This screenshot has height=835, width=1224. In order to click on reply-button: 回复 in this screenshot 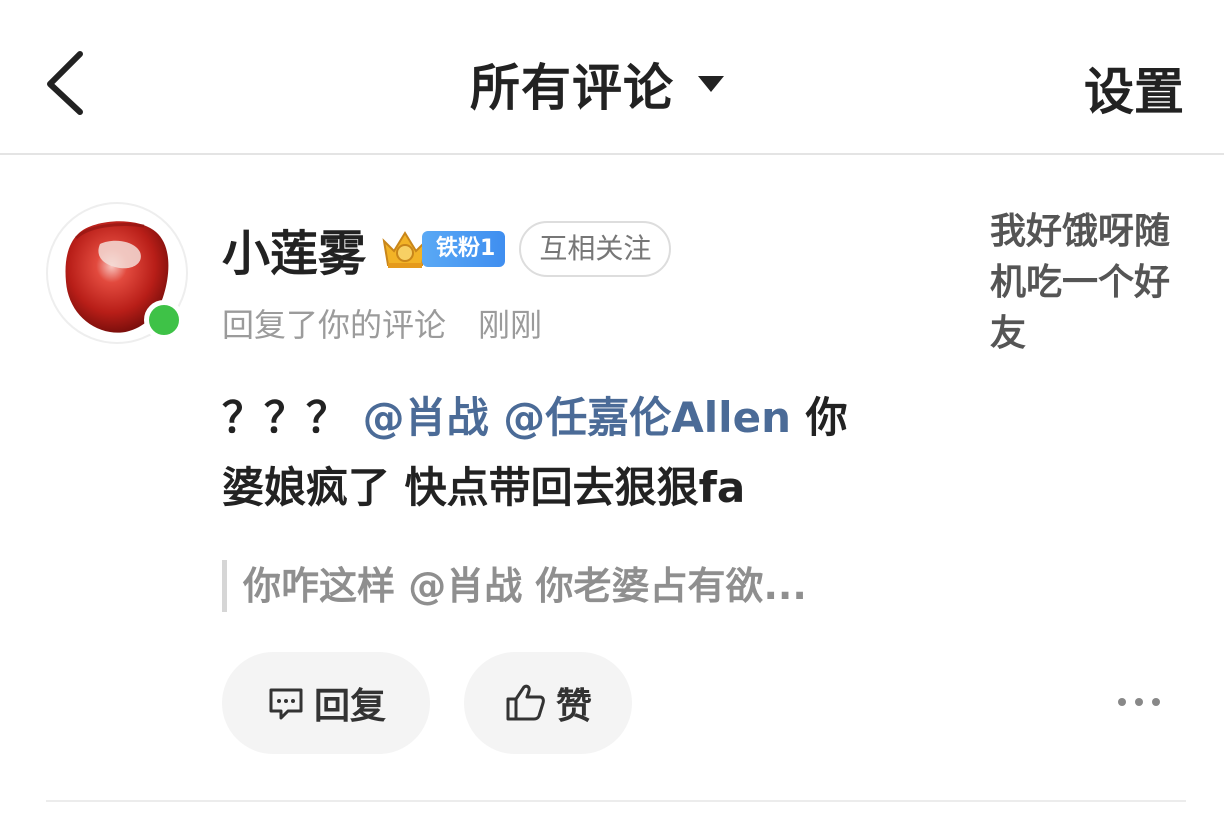, I will do `click(326, 703)`.